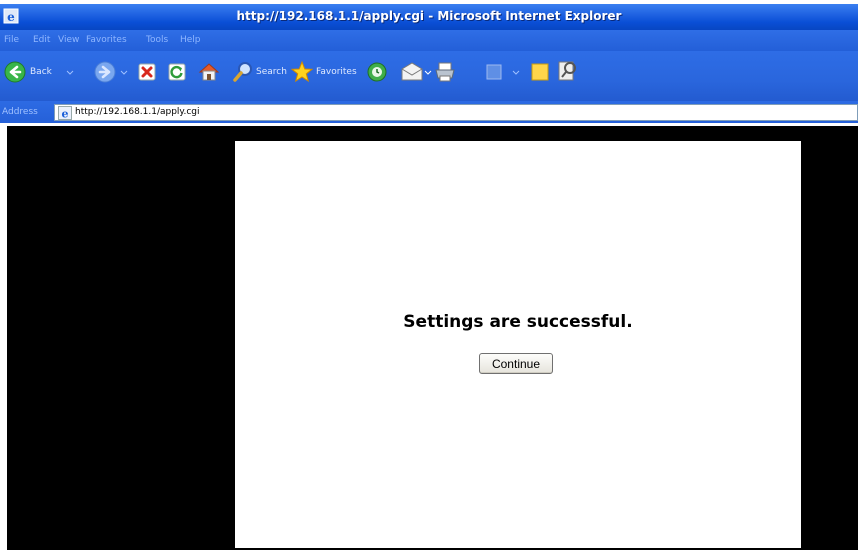 The height and width of the screenshot is (555, 858). I want to click on menu-view: View, so click(68, 40).